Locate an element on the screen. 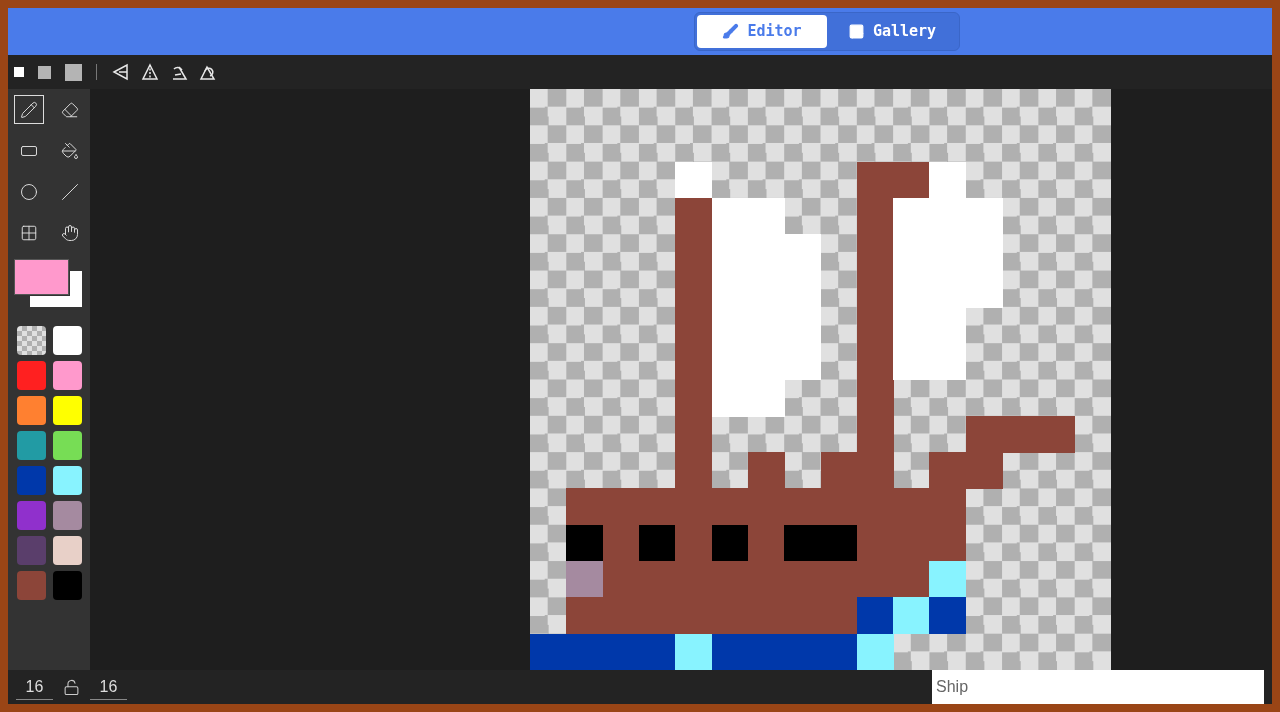  eraser-icon is located at coordinates (69, 109).